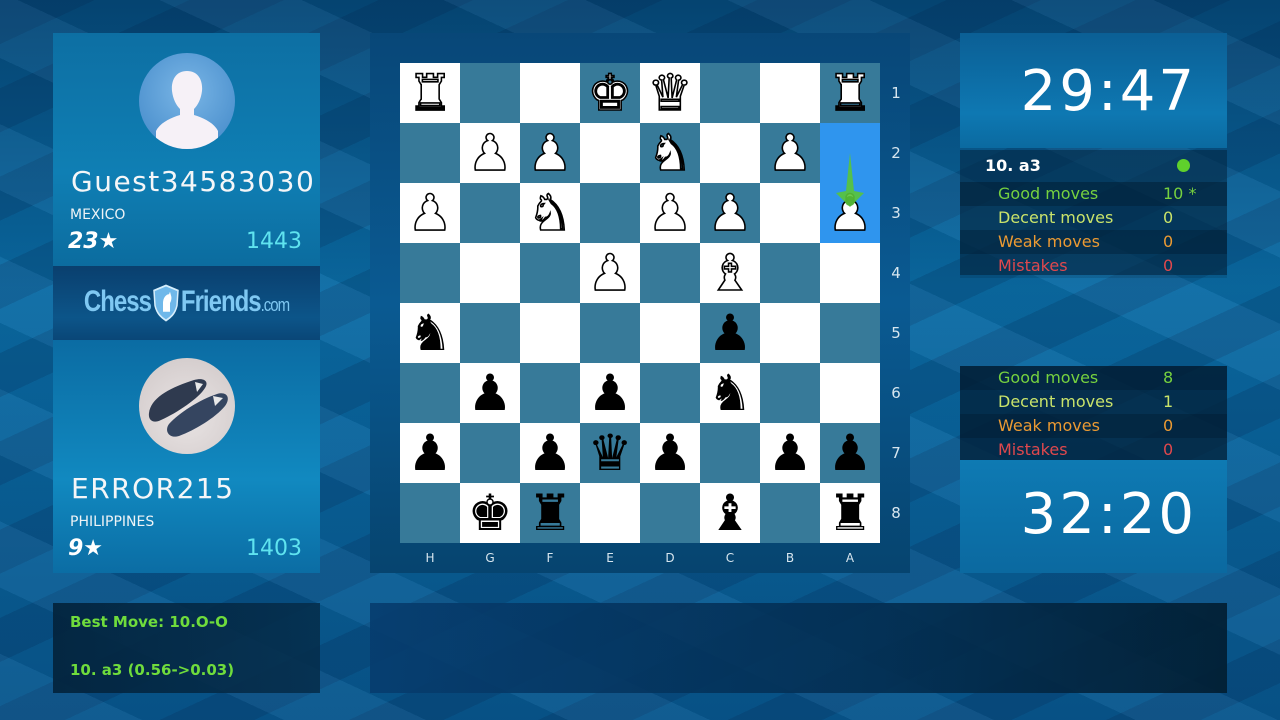 The height and width of the screenshot is (720, 1280). What do you see at coordinates (670, 333) in the screenshot?
I see `square-d5` at bounding box center [670, 333].